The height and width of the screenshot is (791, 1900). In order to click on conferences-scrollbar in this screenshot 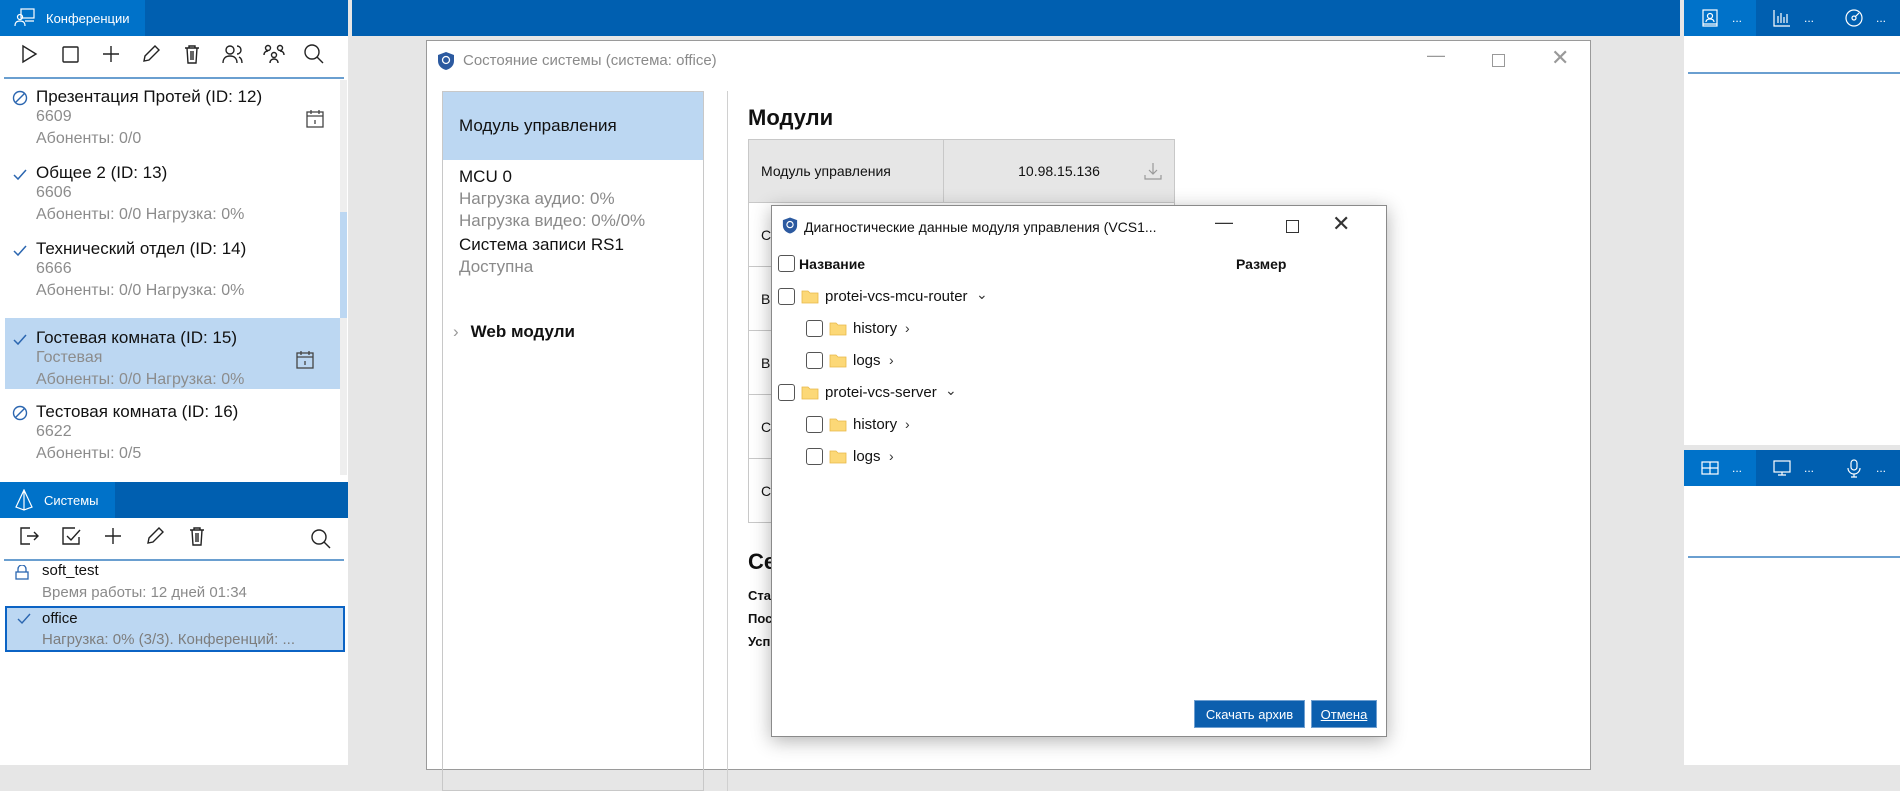, I will do `click(343, 277)`.